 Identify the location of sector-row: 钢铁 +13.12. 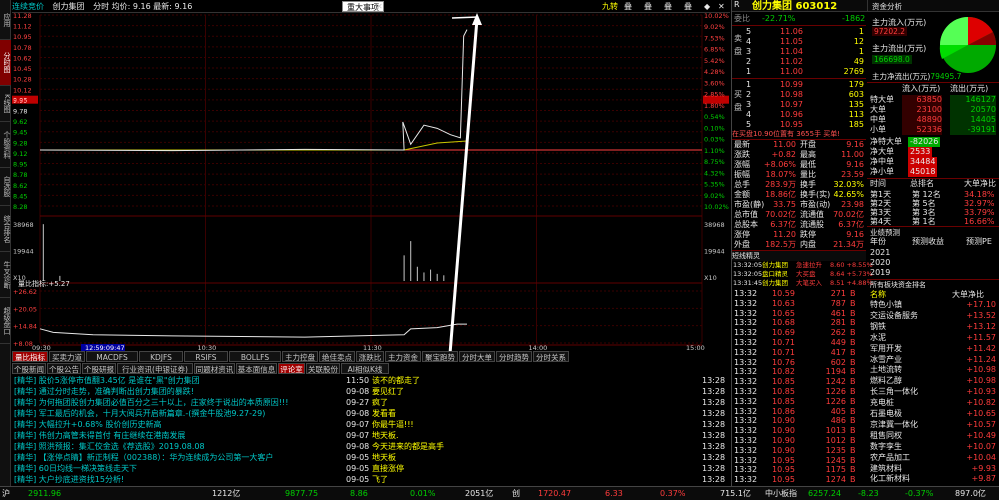
(933, 327).